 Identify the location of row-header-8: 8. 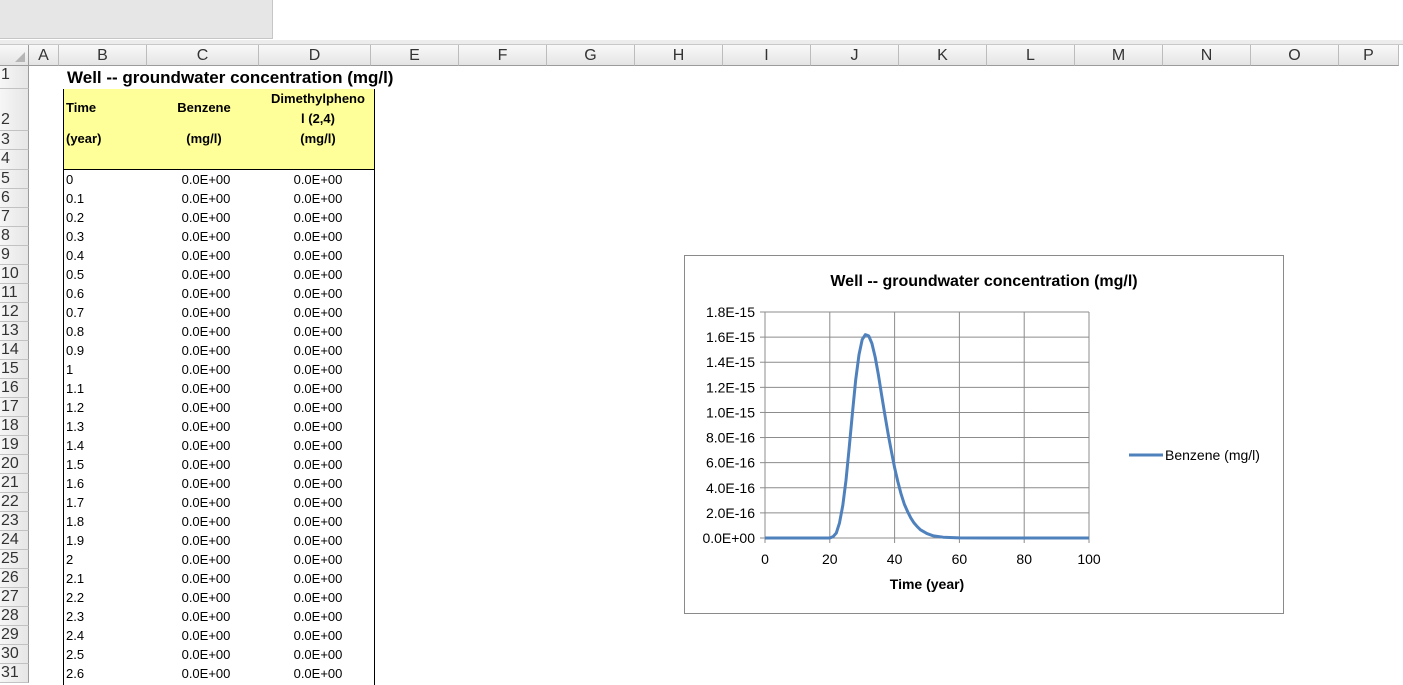
(14, 236).